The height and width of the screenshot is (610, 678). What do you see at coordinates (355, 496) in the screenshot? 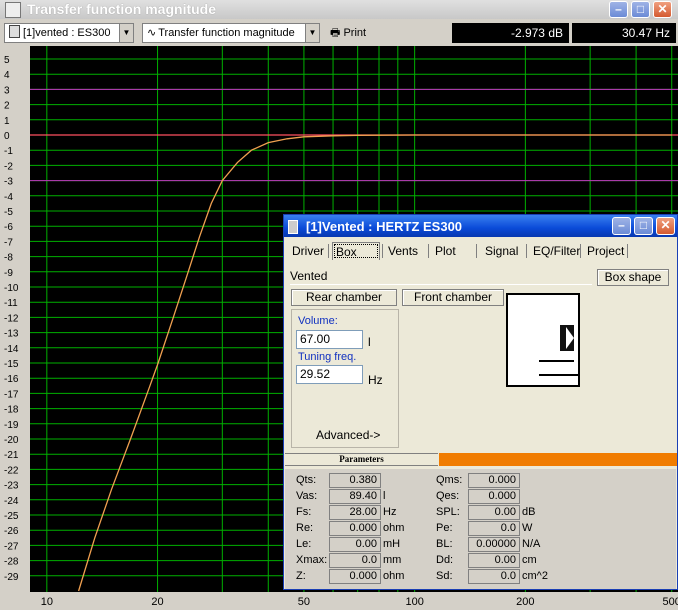
I see `param-value: 89.40` at bounding box center [355, 496].